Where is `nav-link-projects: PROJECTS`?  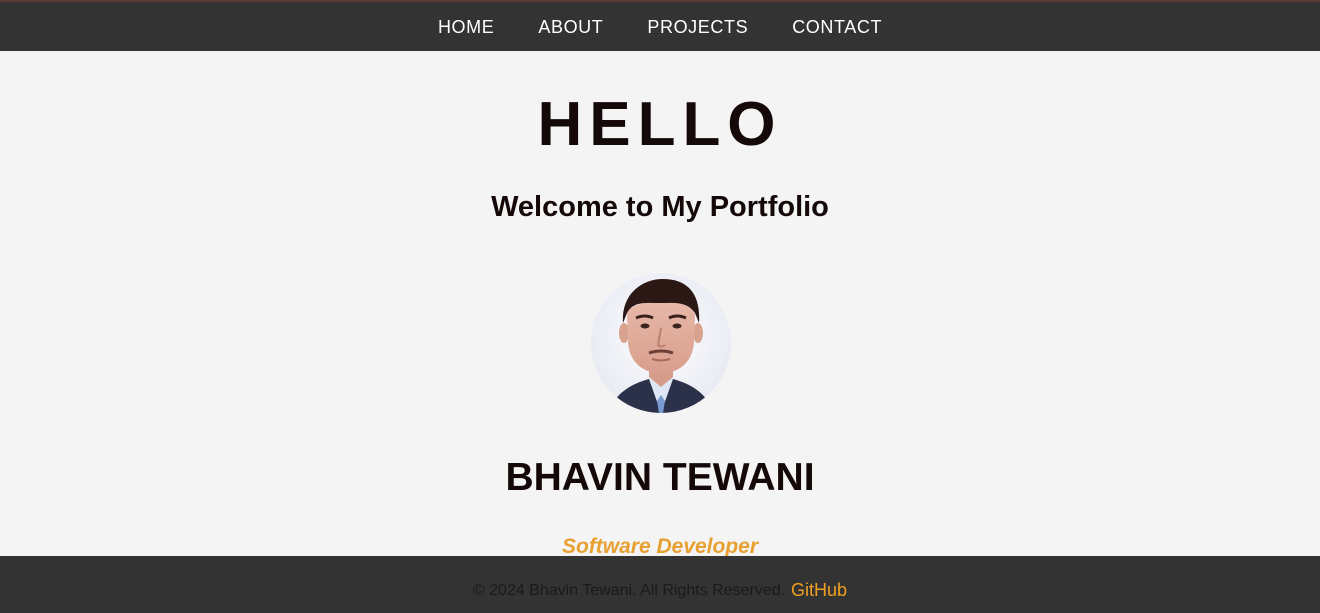
nav-link-projects: PROJECTS is located at coordinates (697, 27).